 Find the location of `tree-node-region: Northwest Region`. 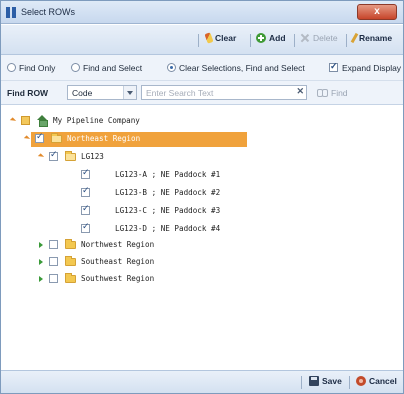

tree-node-region: Northwest Region is located at coordinates (151, 245).